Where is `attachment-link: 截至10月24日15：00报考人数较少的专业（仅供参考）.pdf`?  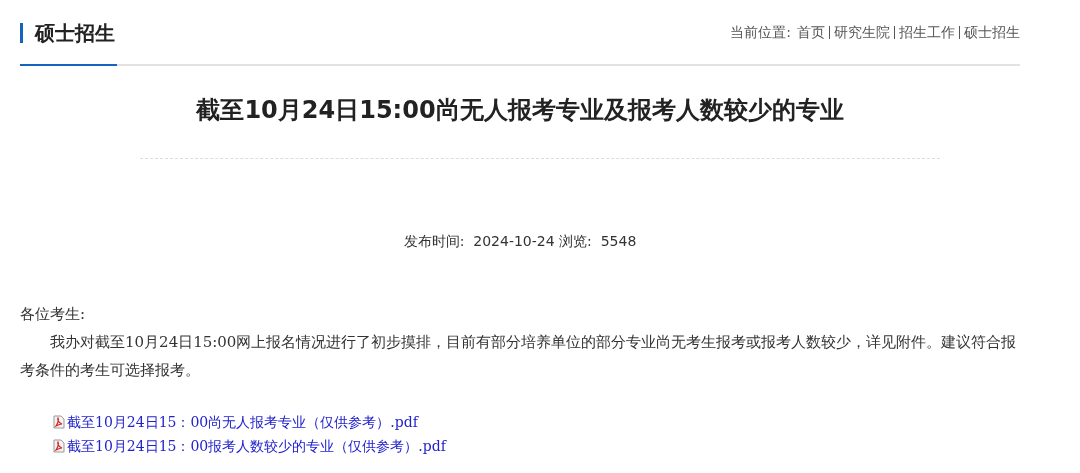
attachment-link: 截至10月24日15：00报考人数较少的专业（仅供参考）.pdf is located at coordinates (256, 446).